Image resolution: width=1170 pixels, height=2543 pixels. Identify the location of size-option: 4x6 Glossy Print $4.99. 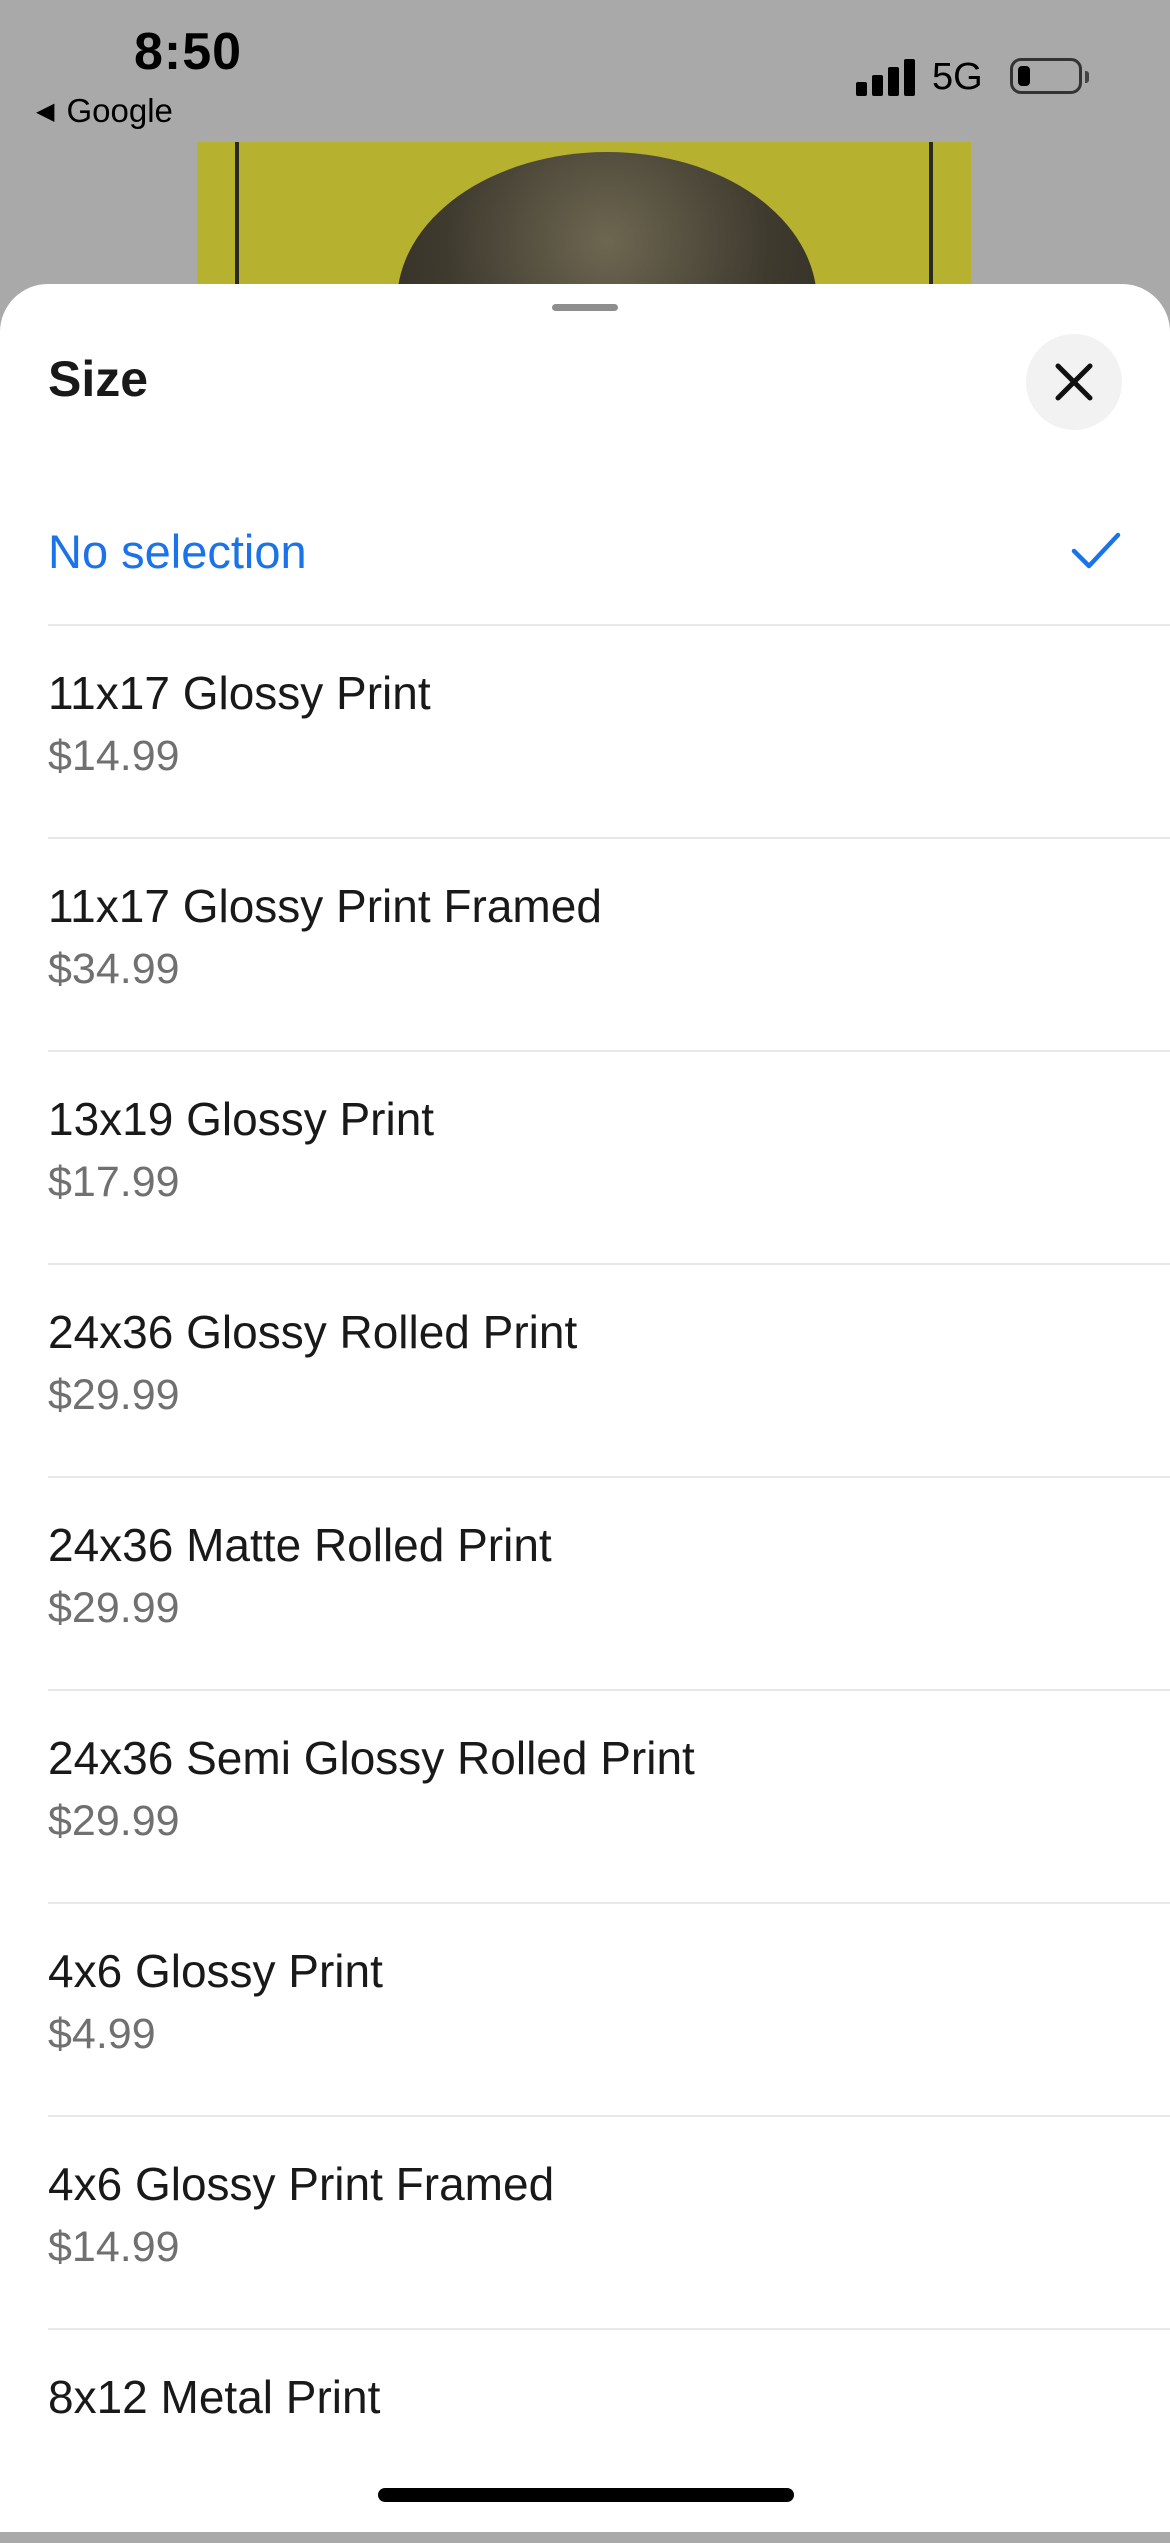
(609, 2010).